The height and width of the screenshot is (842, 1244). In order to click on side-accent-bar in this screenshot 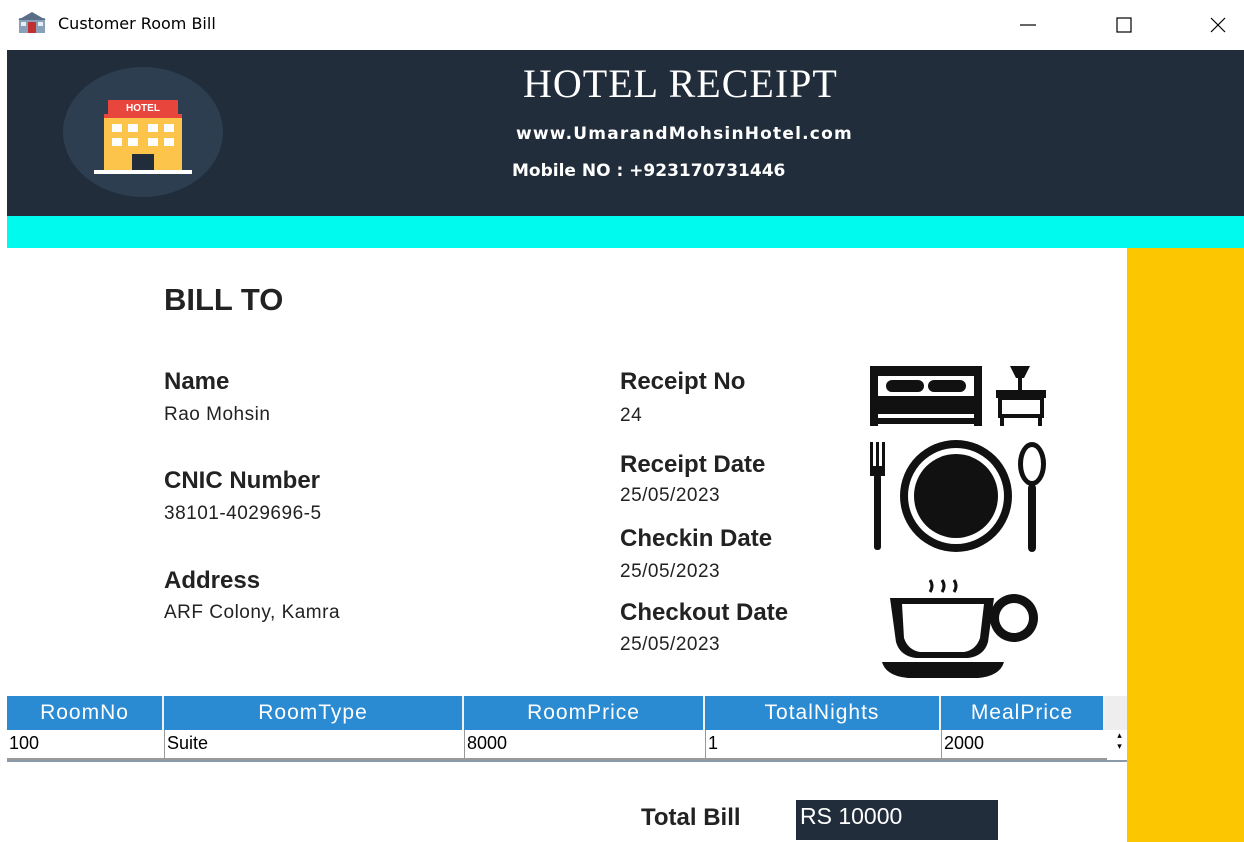, I will do `click(1185, 545)`.